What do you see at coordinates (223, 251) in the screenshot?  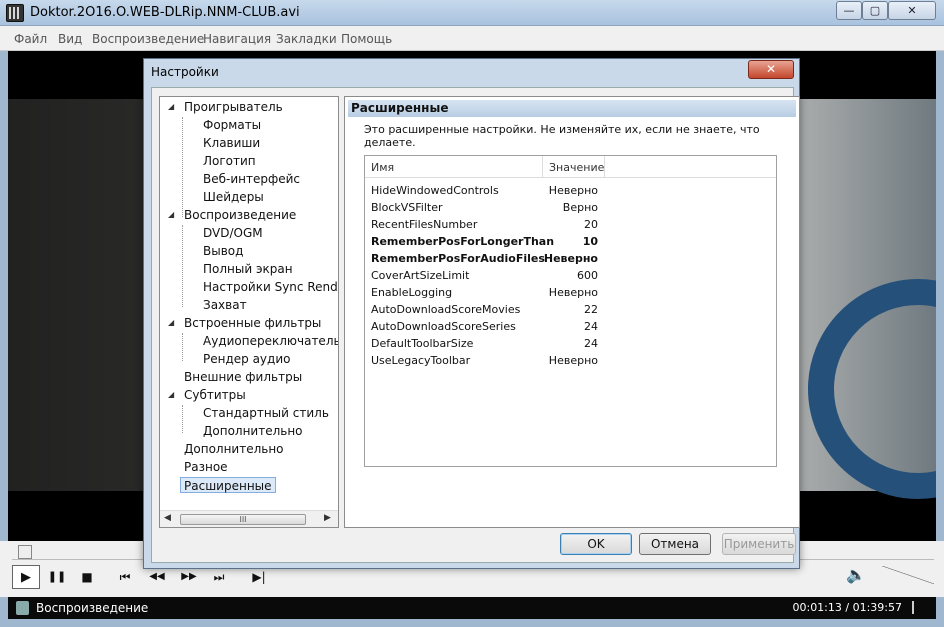 I see `tree-item-output: Вывод` at bounding box center [223, 251].